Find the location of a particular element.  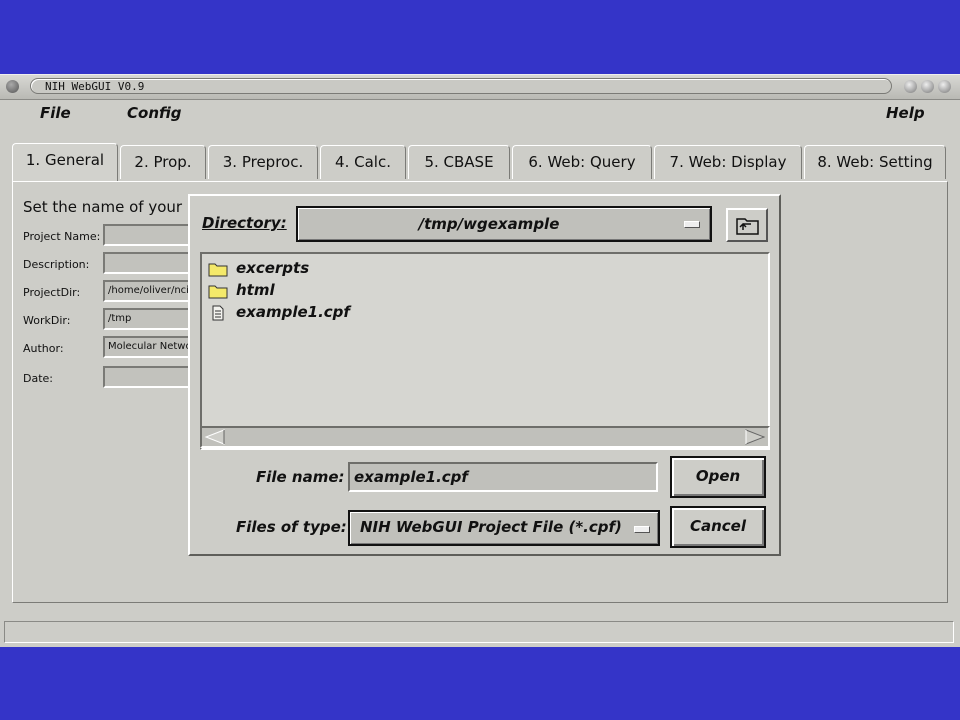

filename-label: File name: is located at coordinates (300, 477).